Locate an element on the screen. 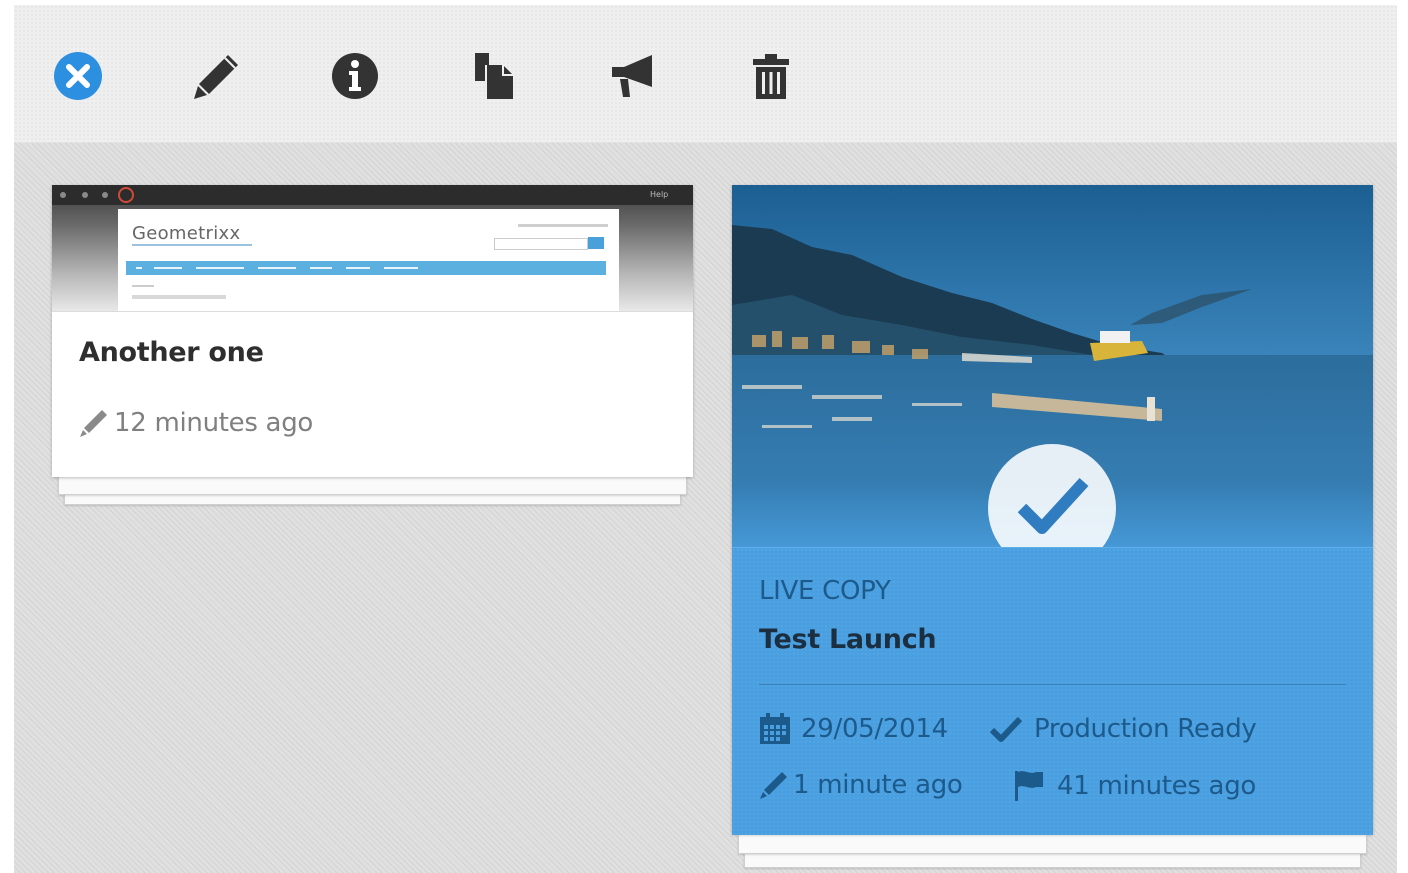  launch-status-text: Production Ready is located at coordinates (1145, 729).